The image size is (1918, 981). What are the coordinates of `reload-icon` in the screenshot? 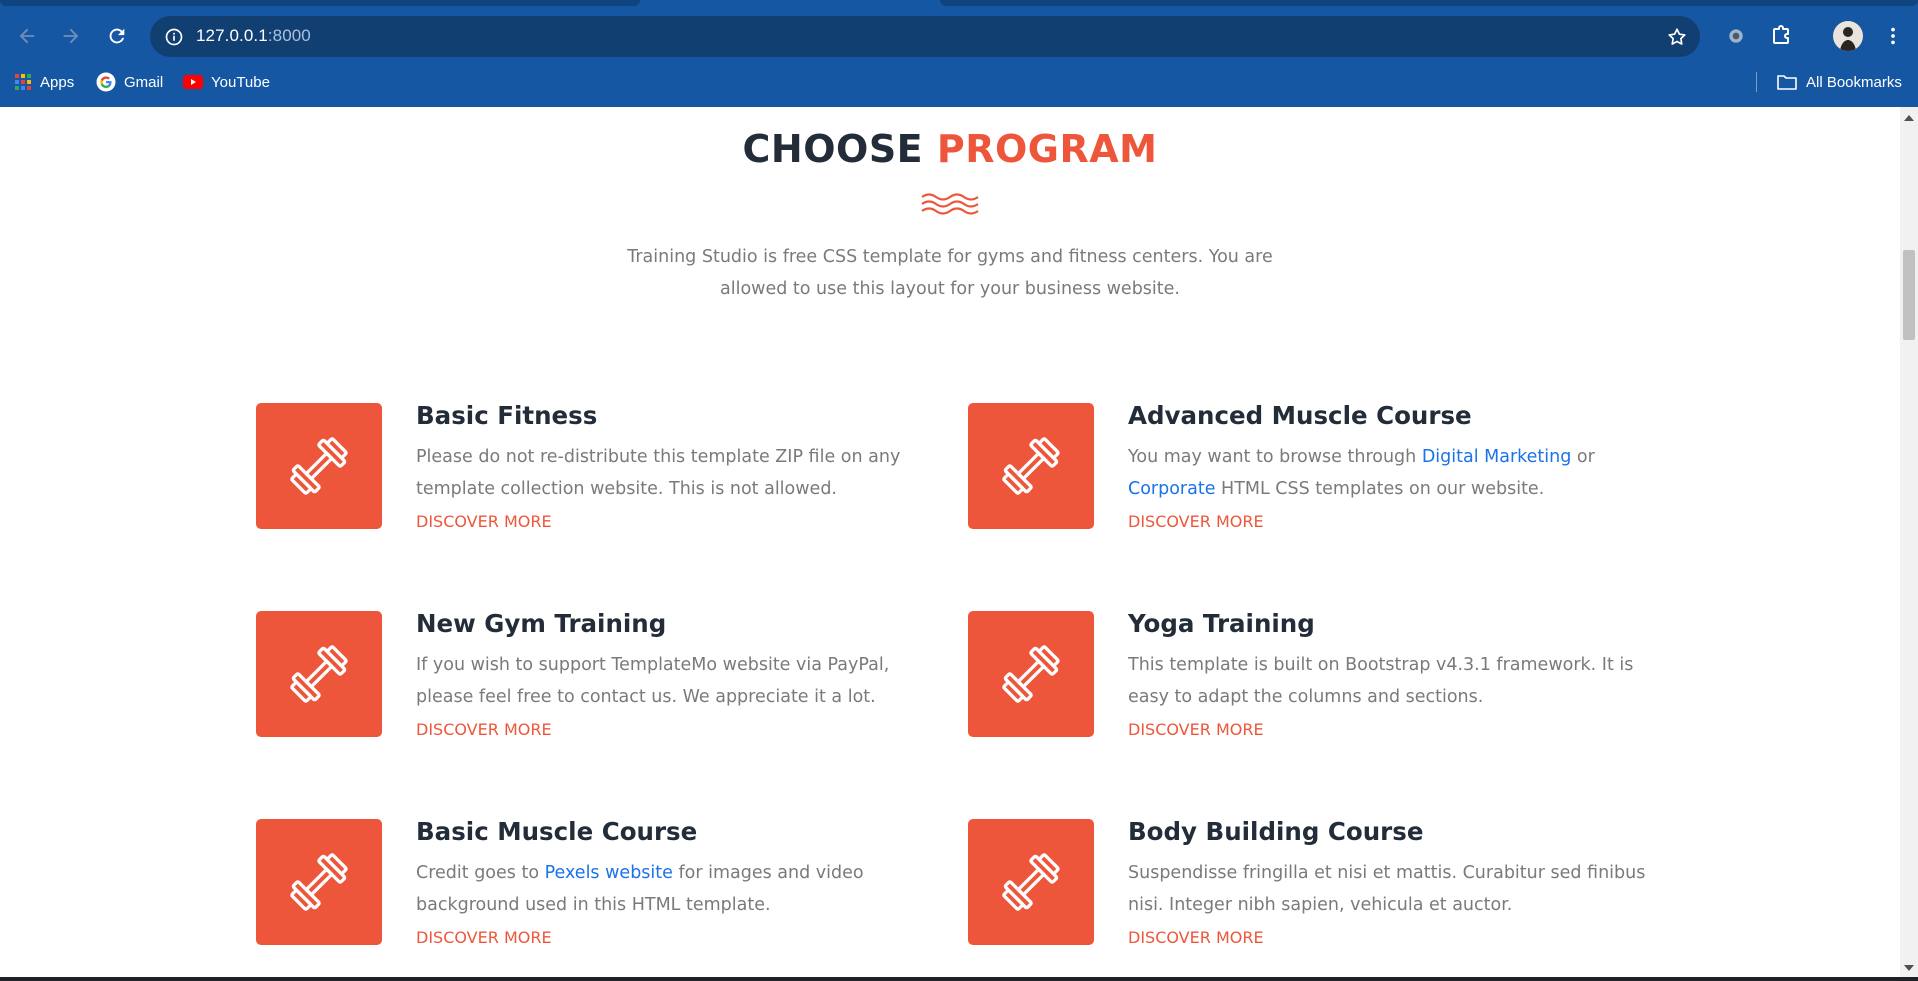 It's located at (117, 36).